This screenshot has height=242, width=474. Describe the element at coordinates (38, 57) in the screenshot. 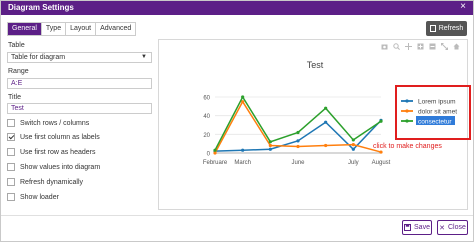

I see `table-select-value: Table for diagram` at that location.